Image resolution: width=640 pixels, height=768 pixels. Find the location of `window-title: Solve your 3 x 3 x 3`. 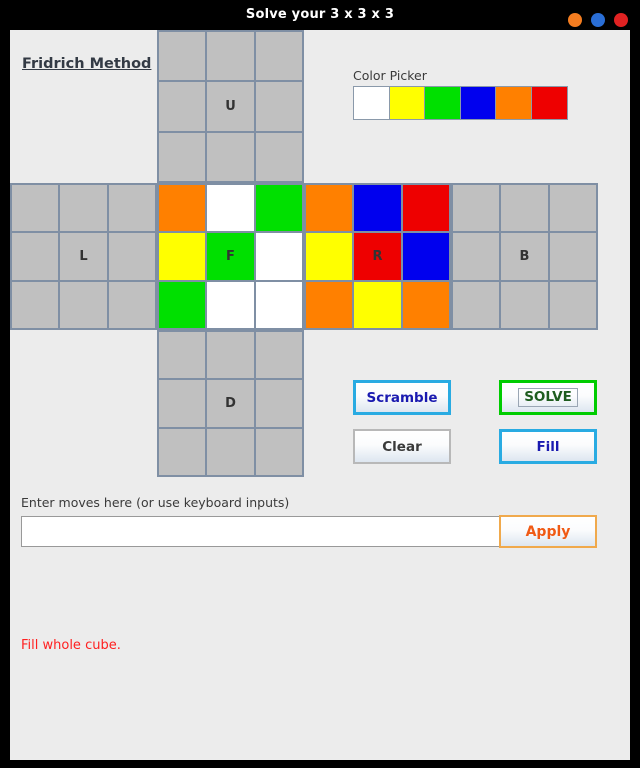

window-title: Solve your 3 x 3 x 3 is located at coordinates (320, 14).